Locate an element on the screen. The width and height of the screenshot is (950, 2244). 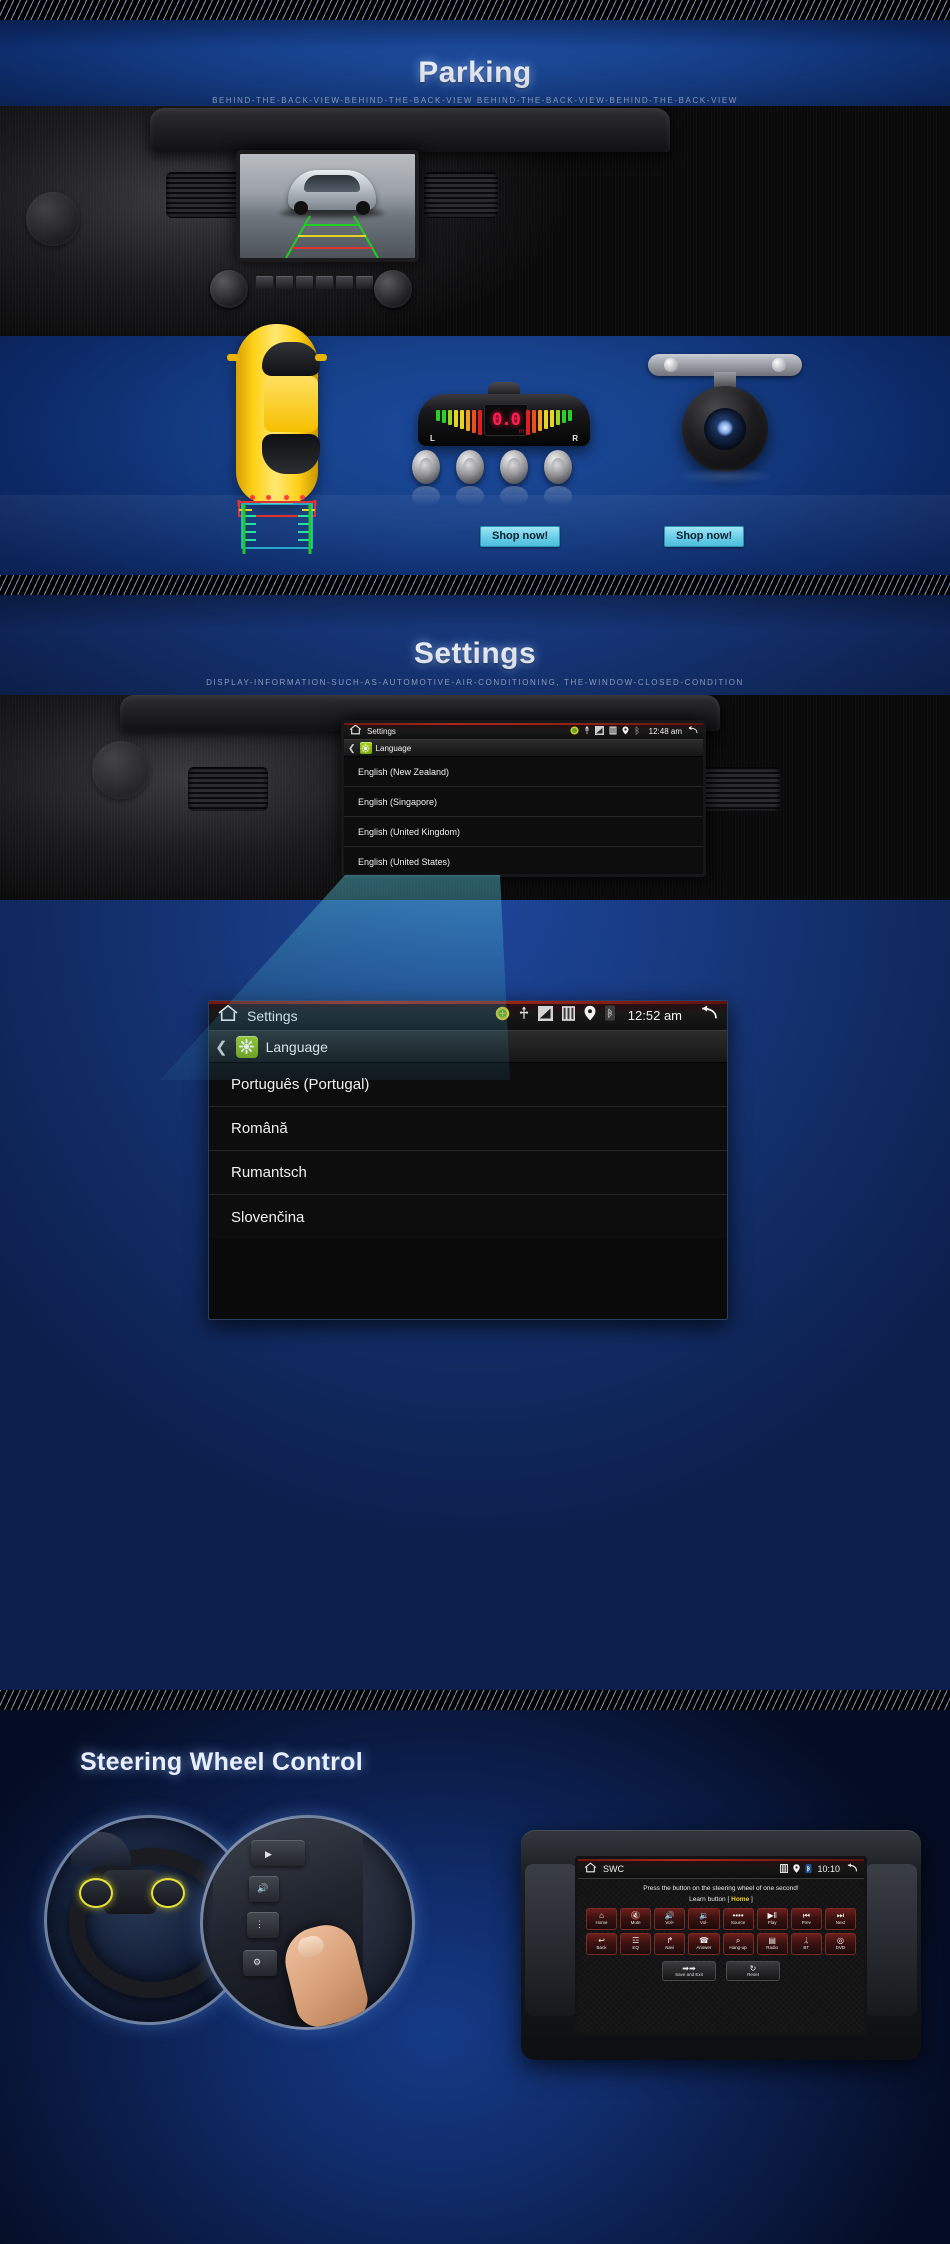
hatch-divider-swc is located at coordinates (475, 1700).